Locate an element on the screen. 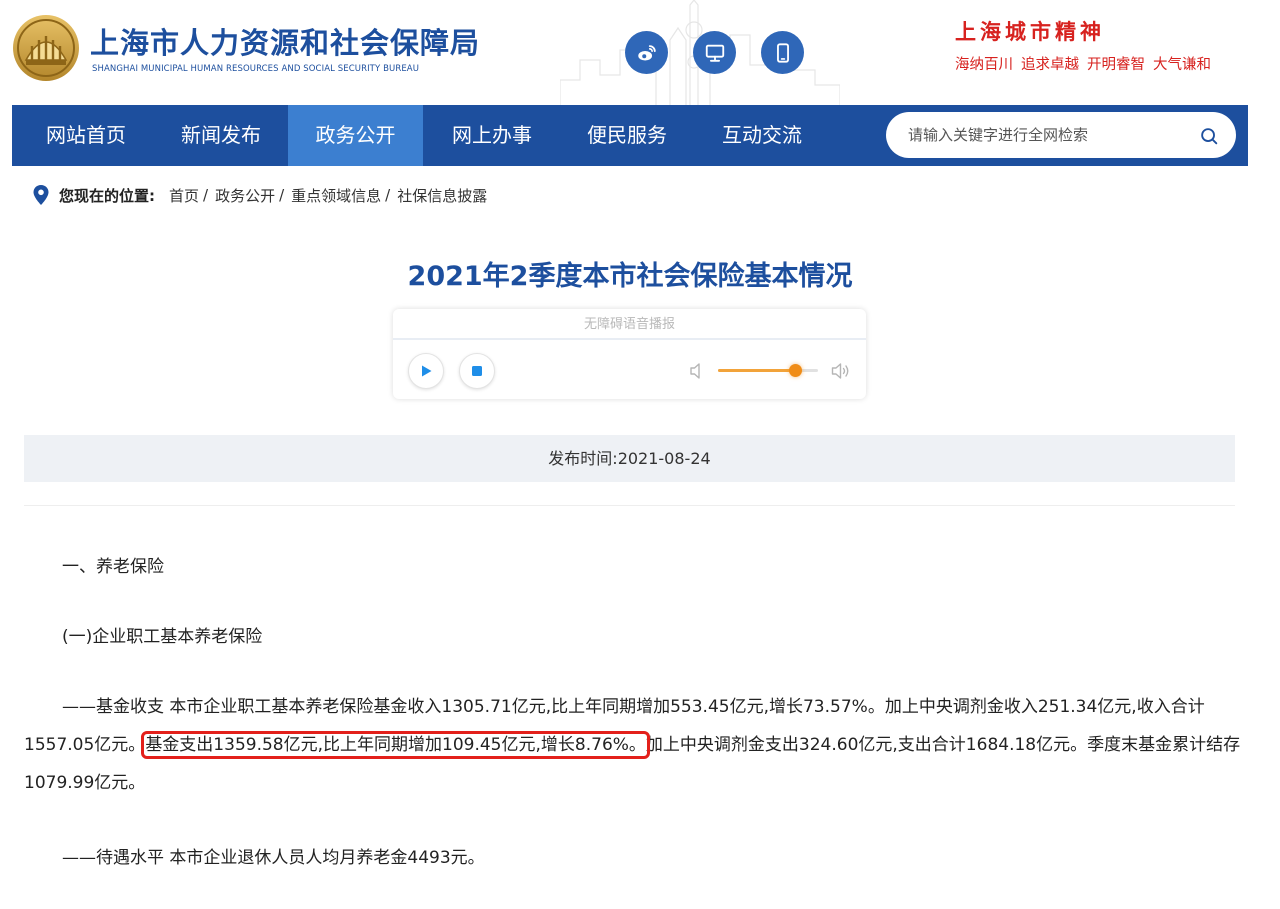 This screenshot has width=1280, height=909. nav-item-government-affairs: 政务公开 is located at coordinates (355, 135).